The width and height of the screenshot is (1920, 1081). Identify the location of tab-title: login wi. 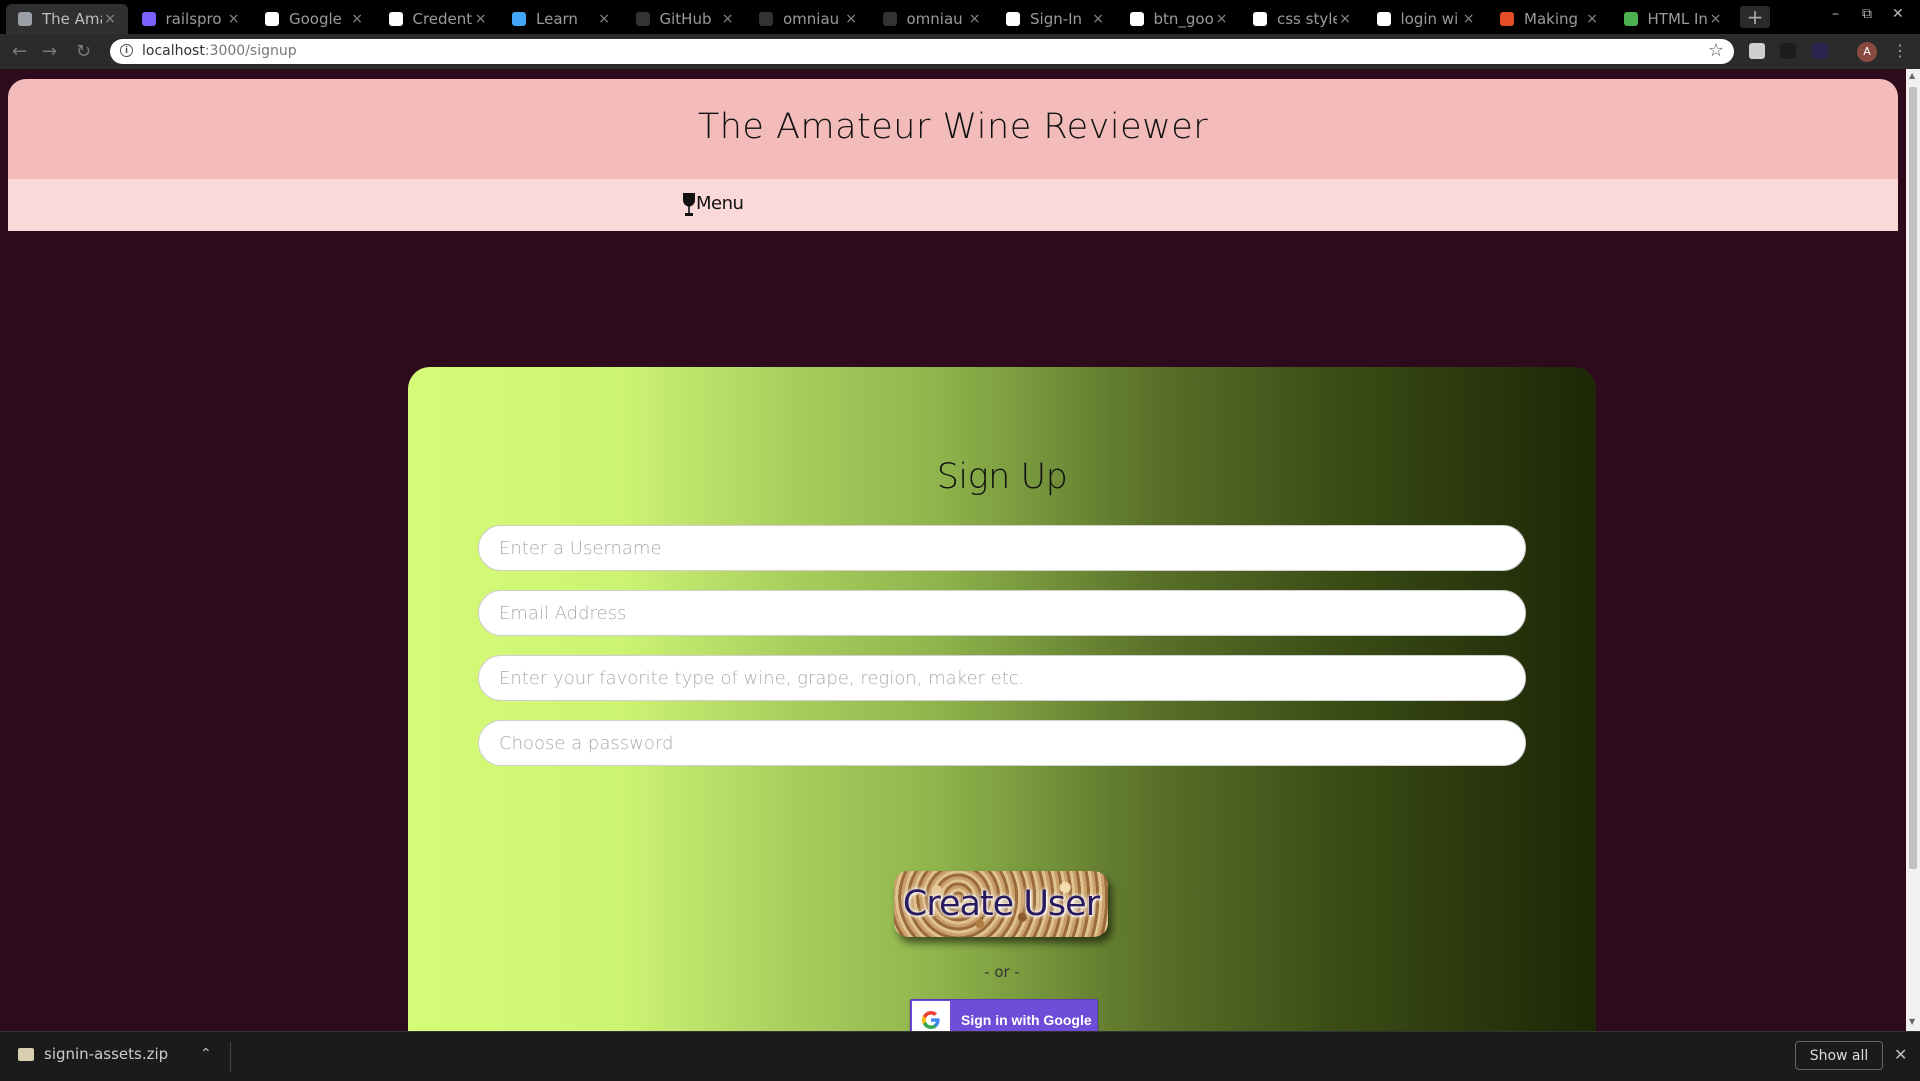
(1429, 19).